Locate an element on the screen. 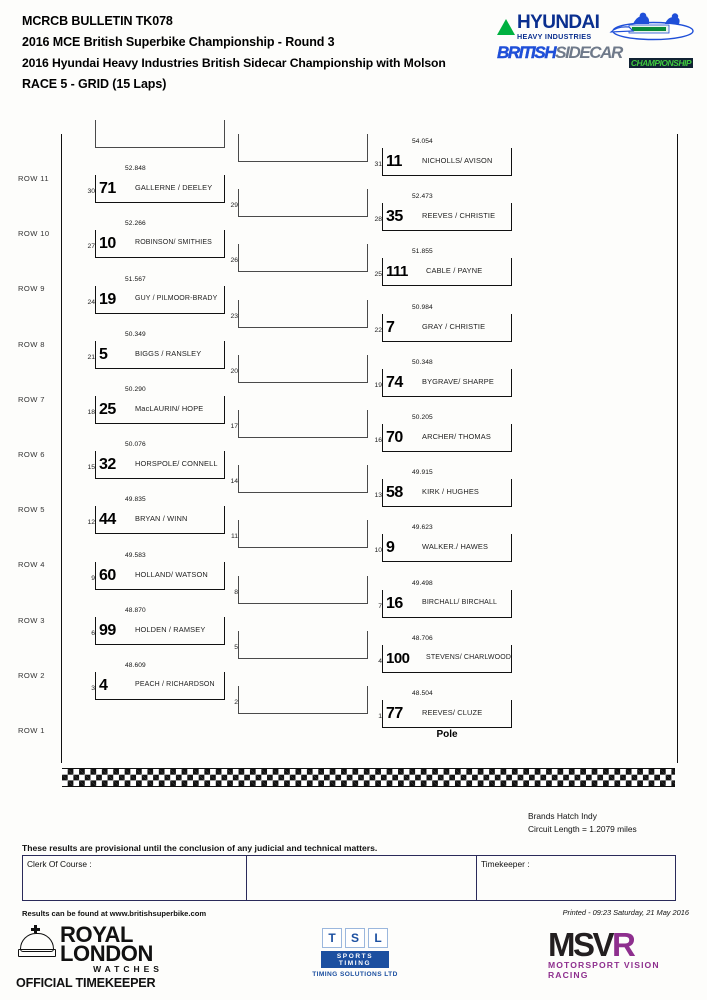 The height and width of the screenshot is (1000, 707). grid-rider-number: 5 is located at coordinates (103, 354).